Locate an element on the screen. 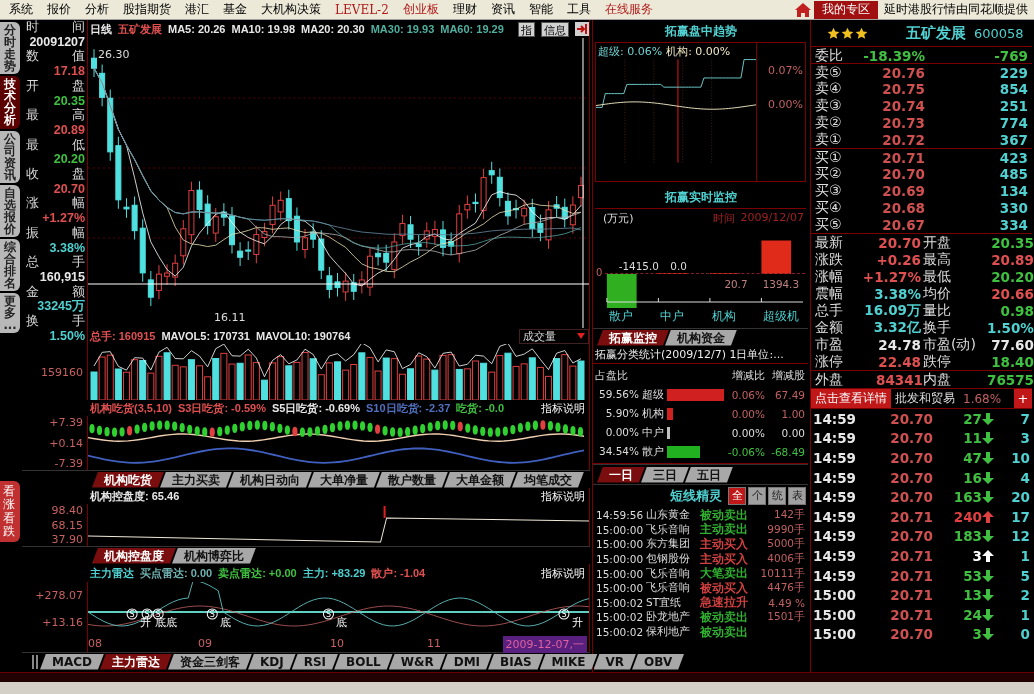  time-cell-text: 15:00:02 is located at coordinates (620, 617).